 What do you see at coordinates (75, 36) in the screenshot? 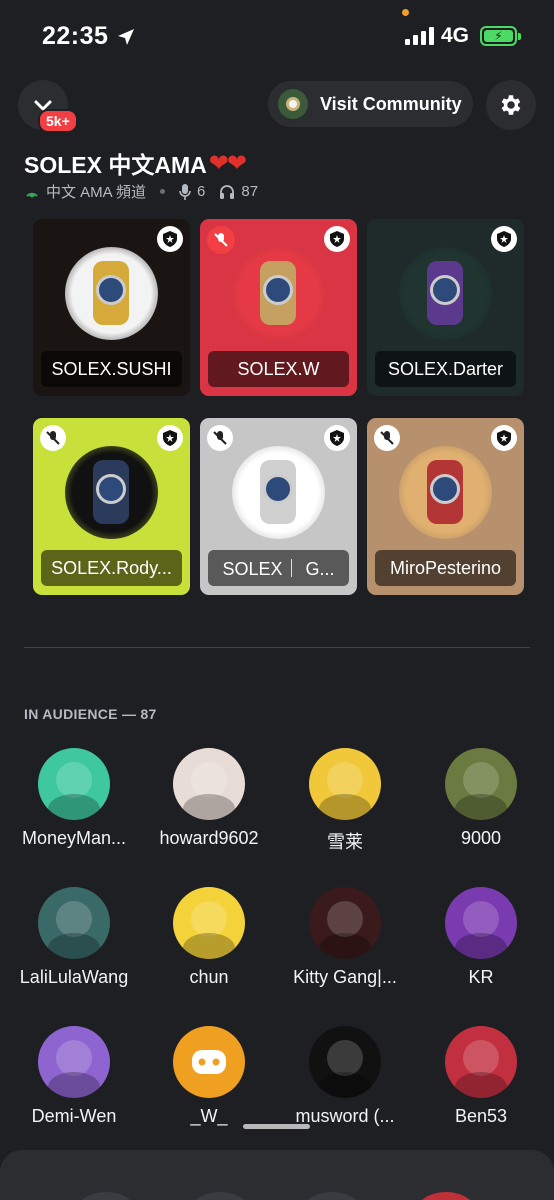
I see `clock-text: 22:35` at bounding box center [75, 36].